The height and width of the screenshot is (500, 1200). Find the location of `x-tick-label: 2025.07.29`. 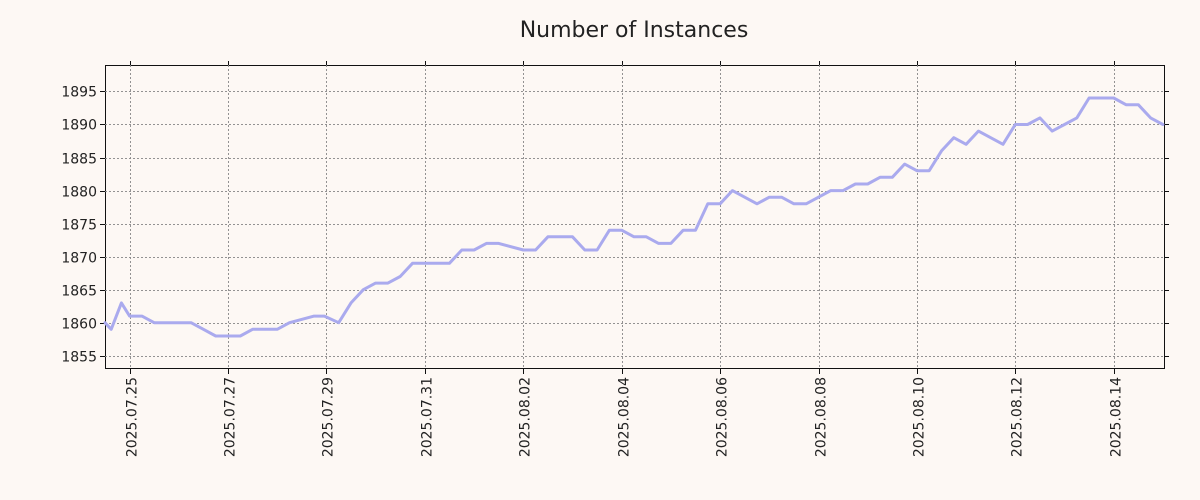

x-tick-label: 2025.07.29 is located at coordinates (329, 417).